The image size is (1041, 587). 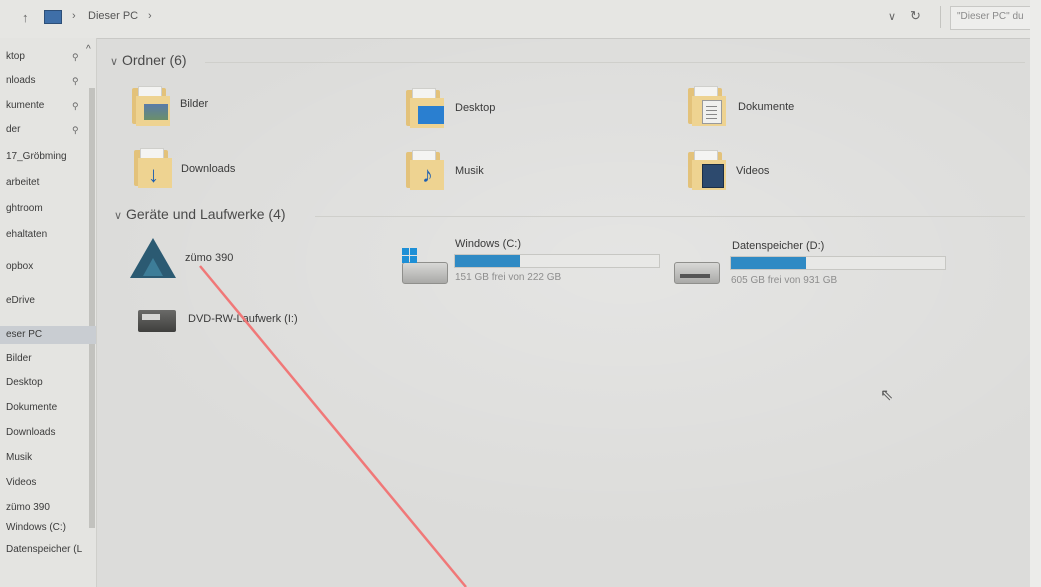 What do you see at coordinates (25, 17) in the screenshot?
I see `up-arrow-icon: ↑` at bounding box center [25, 17].